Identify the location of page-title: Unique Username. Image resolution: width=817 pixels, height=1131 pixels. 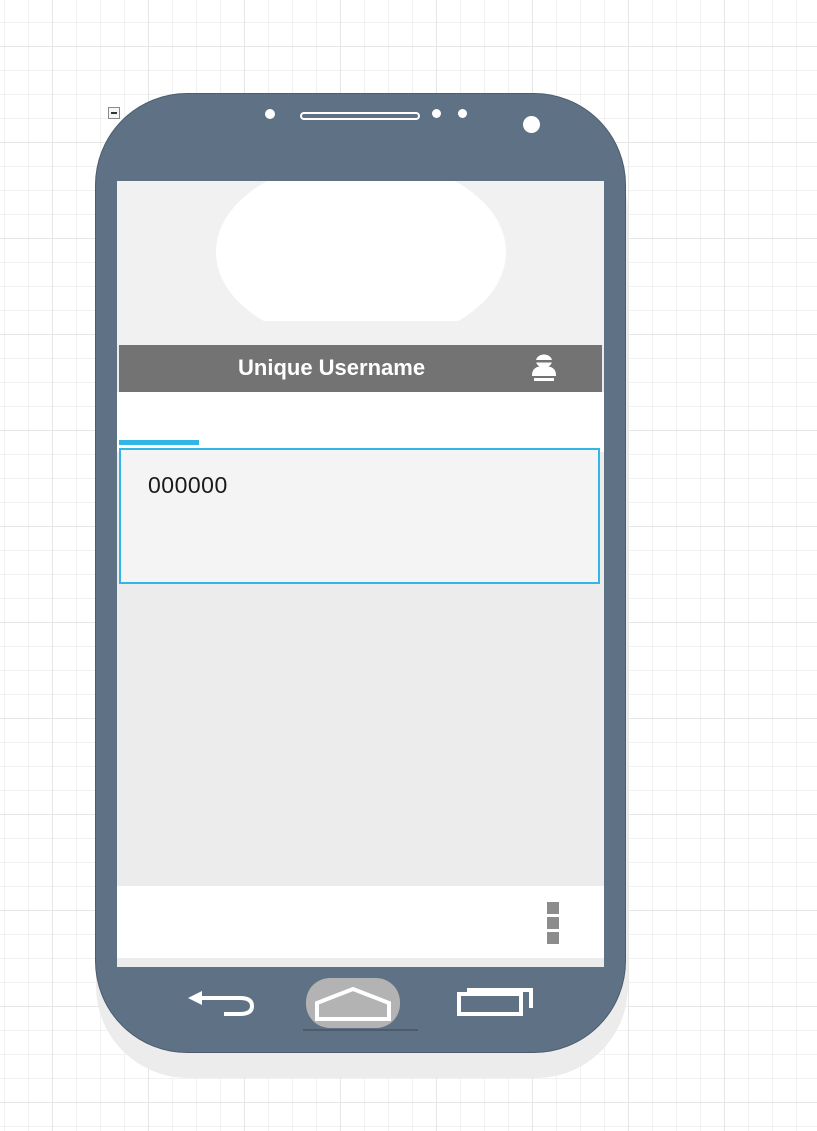
(332, 367).